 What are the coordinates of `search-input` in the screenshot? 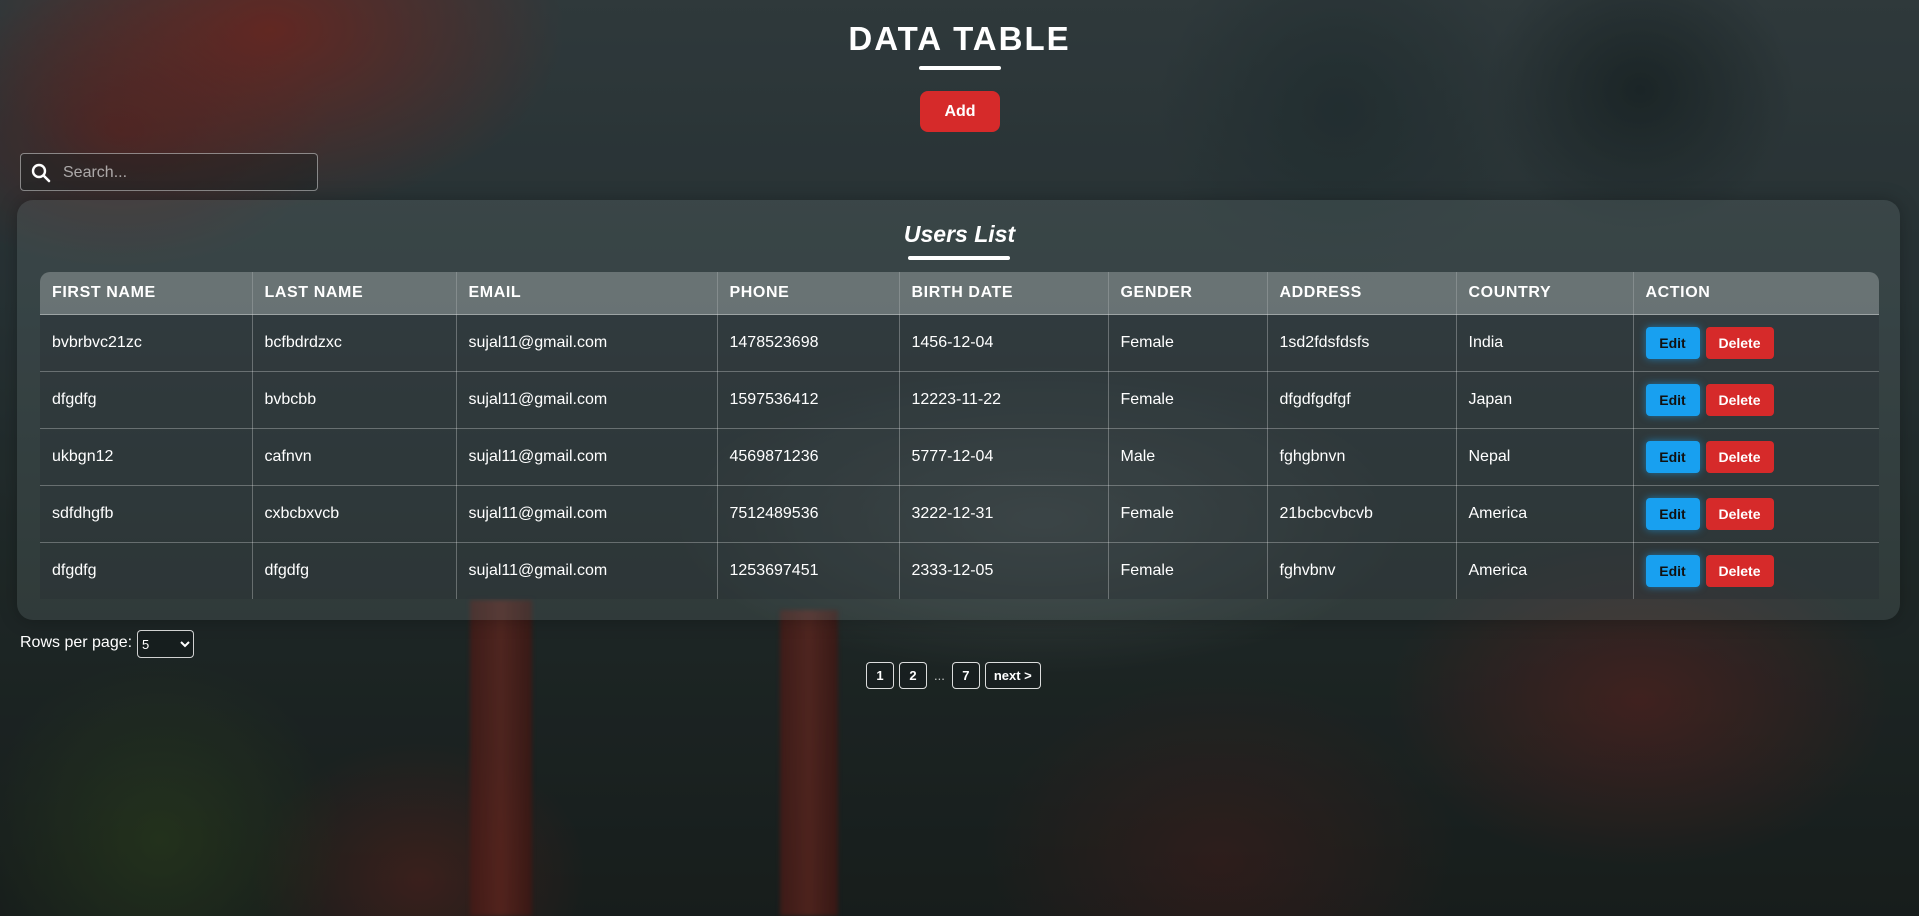 It's located at (188, 173).